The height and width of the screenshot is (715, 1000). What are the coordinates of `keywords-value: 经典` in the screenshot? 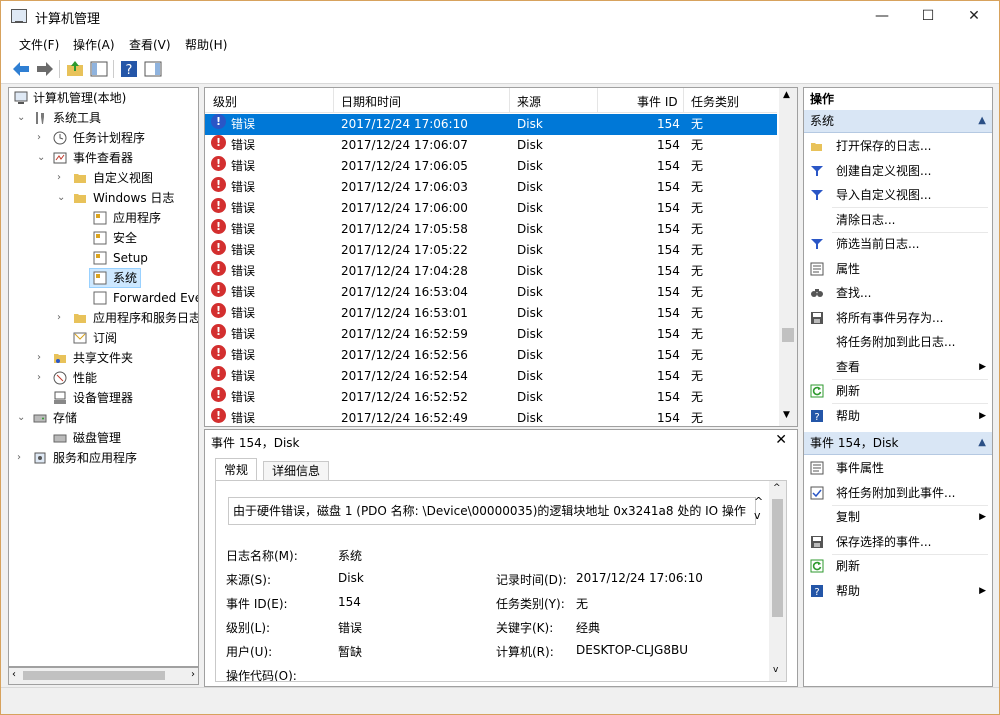 It's located at (588, 627).